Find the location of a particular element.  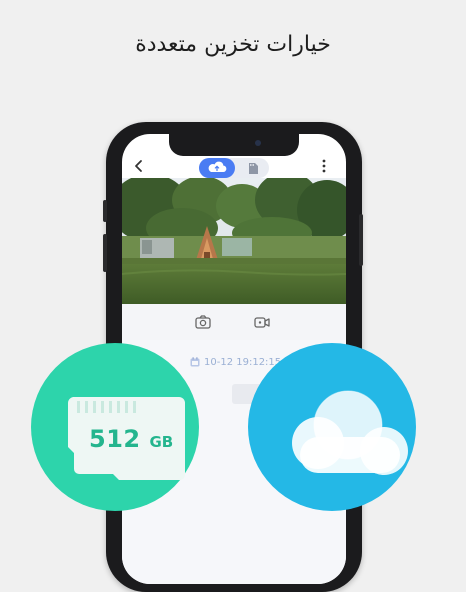

camera-live-view is located at coordinates (234, 241).